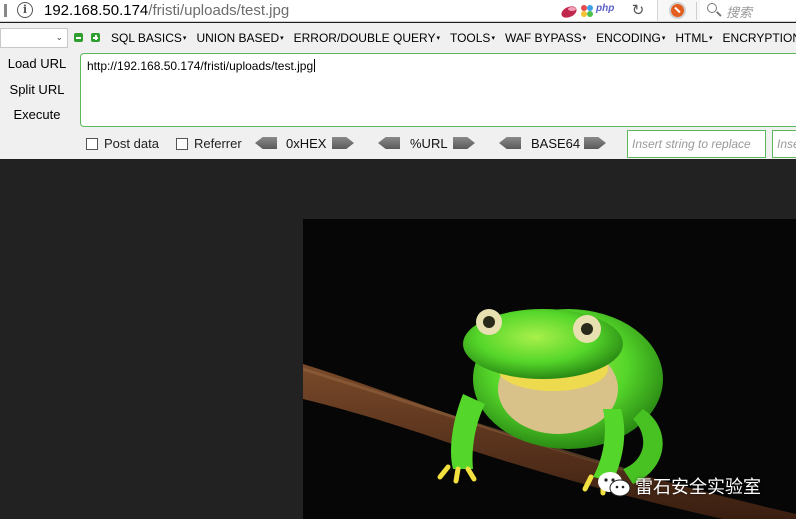  What do you see at coordinates (587, 10) in the screenshot?
I see `flower-addon-icon` at bounding box center [587, 10].